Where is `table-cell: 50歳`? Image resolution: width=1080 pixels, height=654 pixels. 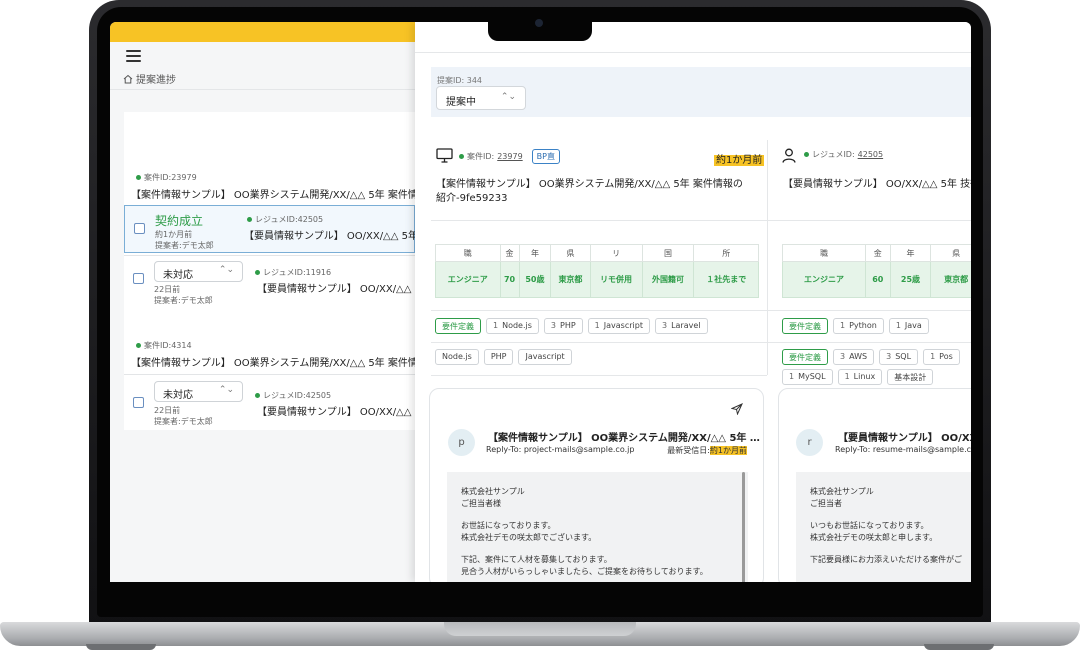 table-cell: 50歳 is located at coordinates (535, 279).